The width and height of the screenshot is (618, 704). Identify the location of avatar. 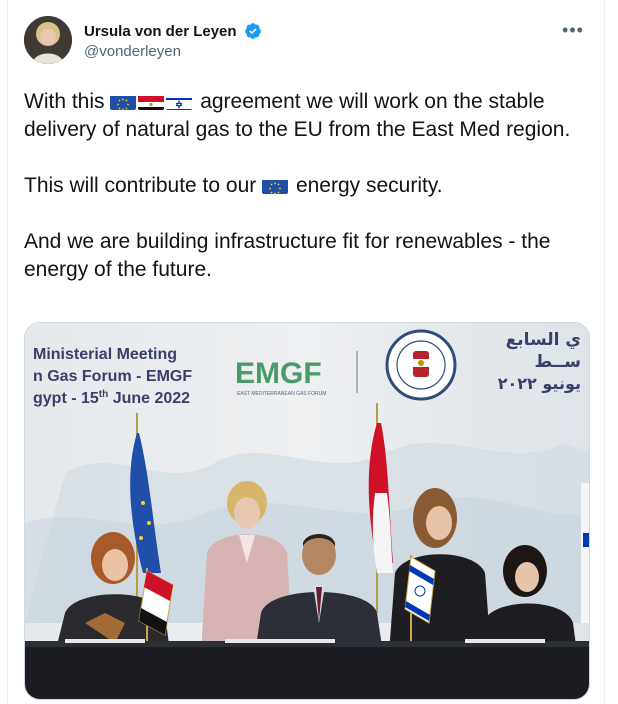
(48, 40).